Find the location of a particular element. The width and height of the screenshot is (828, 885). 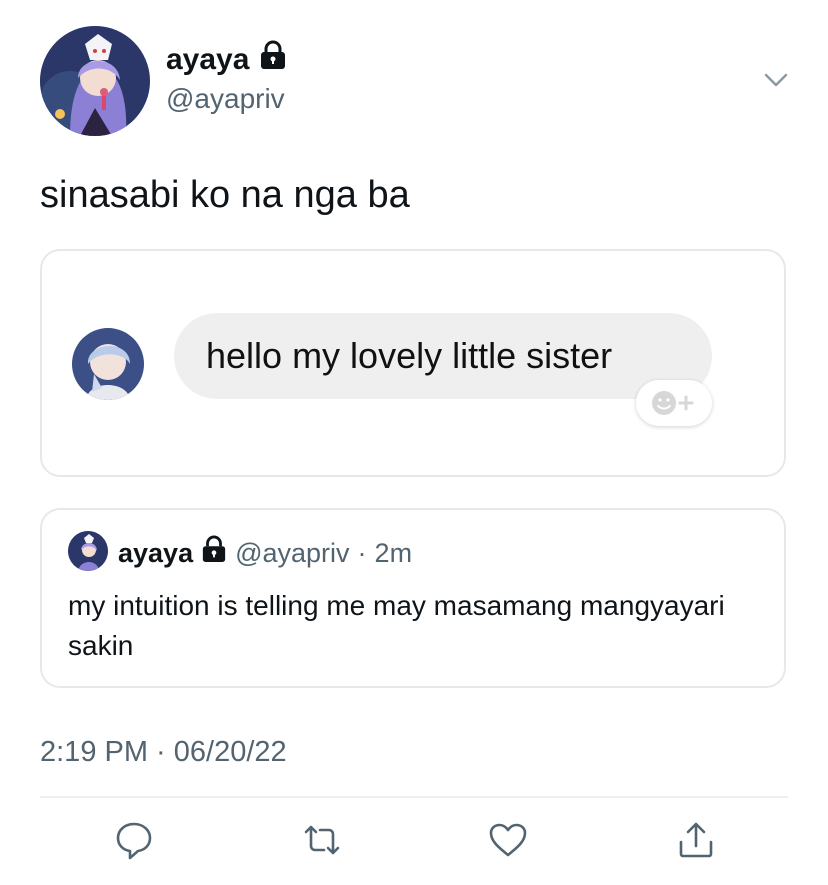

like-icon is located at coordinates (508, 840).